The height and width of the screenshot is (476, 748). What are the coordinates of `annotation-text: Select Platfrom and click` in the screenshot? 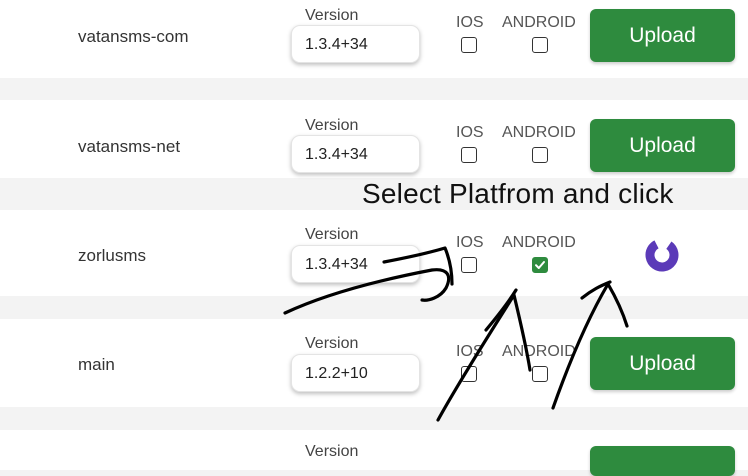 It's located at (518, 193).